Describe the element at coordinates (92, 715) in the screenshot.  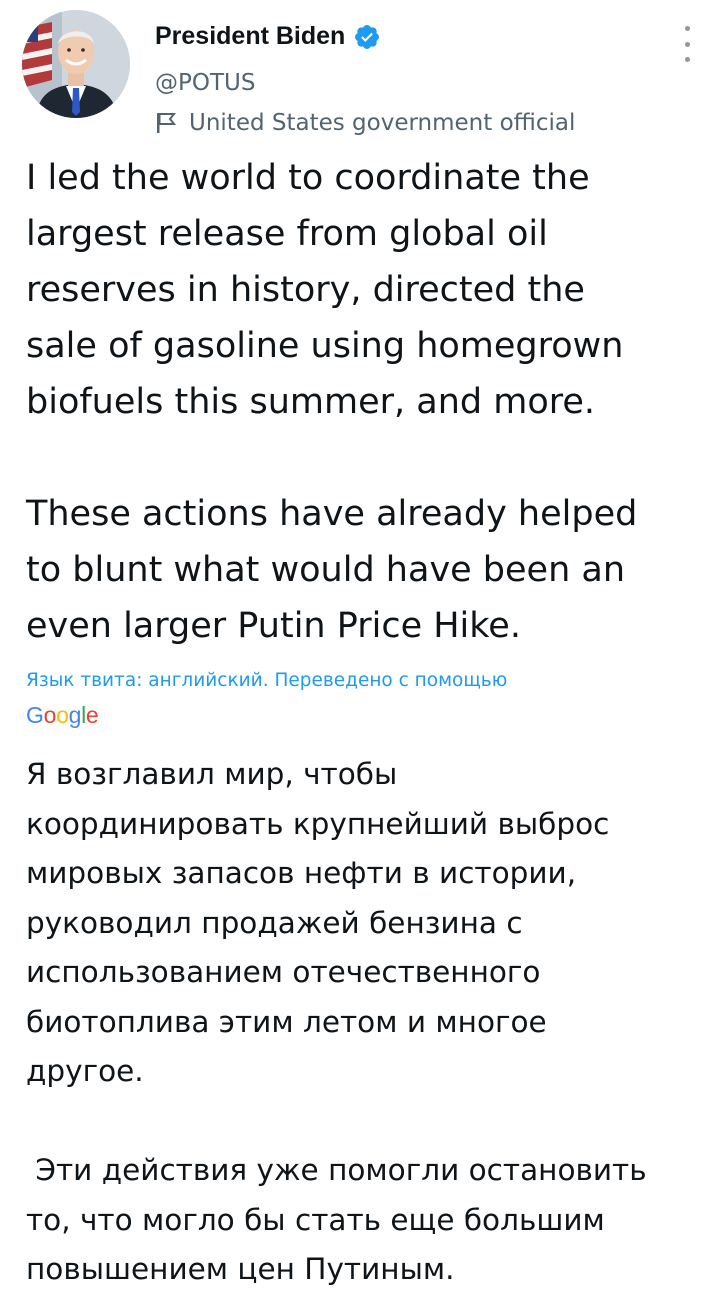
I see `google-logo-letter: e` at that location.